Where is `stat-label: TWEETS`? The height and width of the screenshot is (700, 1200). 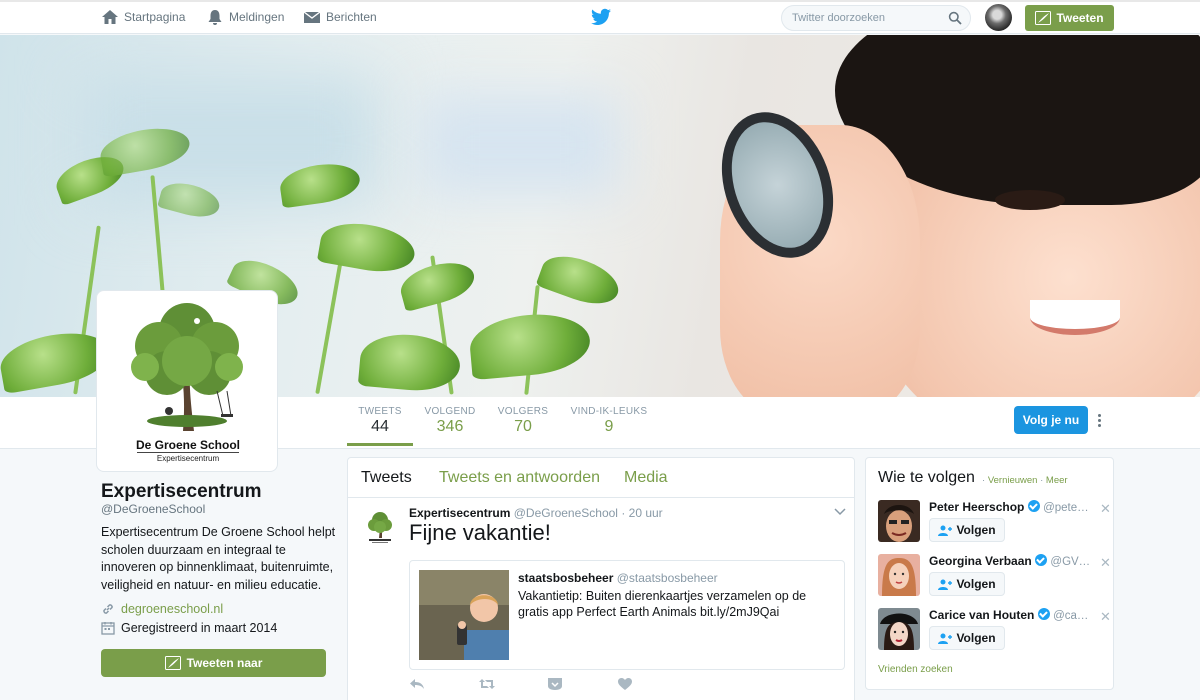
stat-label: TWEETS is located at coordinates (380, 411).